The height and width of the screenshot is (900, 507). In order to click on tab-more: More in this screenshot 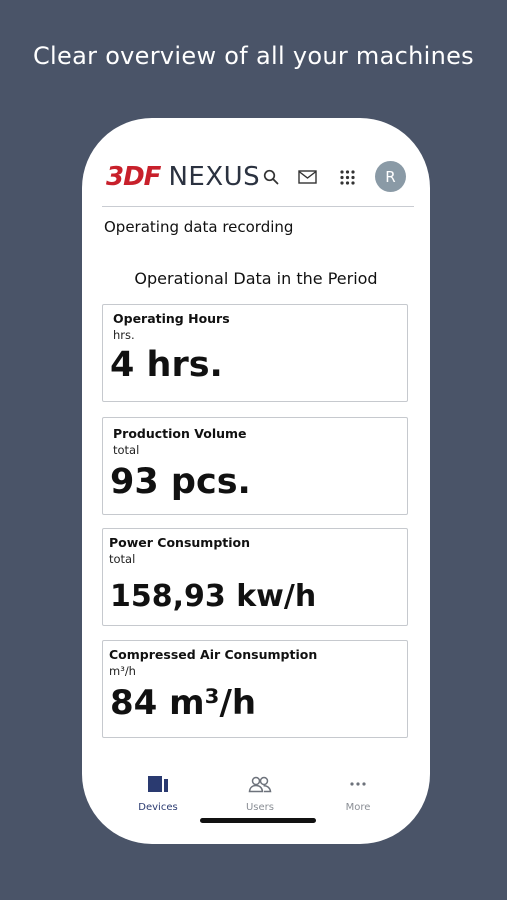, I will do `click(358, 793)`.